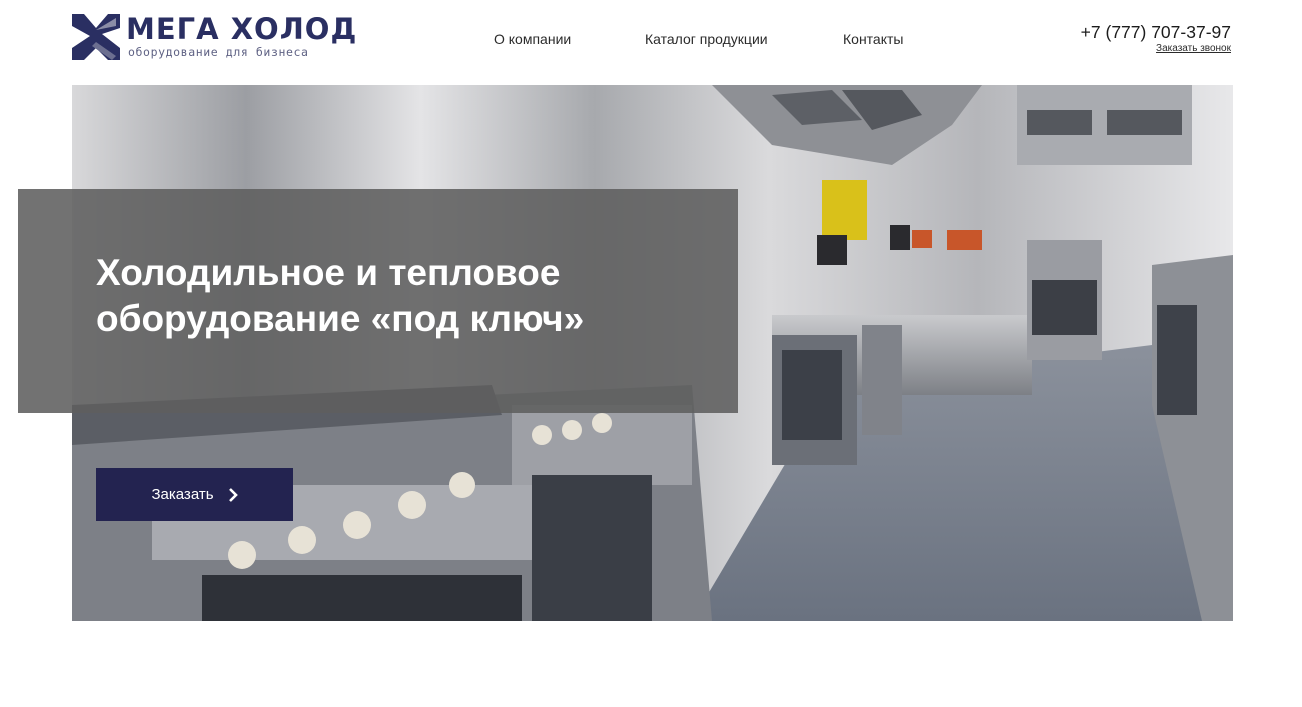  Describe the element at coordinates (706, 39) in the screenshot. I see `nav-catalog: Каталог продукции` at that location.